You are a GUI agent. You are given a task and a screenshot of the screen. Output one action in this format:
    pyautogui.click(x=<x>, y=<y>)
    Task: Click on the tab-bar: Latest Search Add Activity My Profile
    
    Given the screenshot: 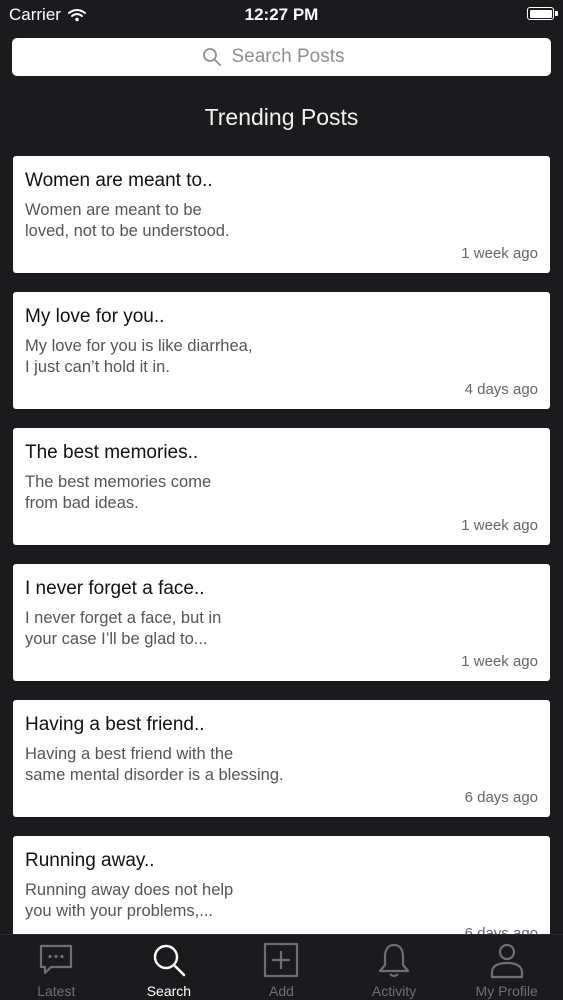 What is the action you would take?
    pyautogui.click(x=281, y=967)
    